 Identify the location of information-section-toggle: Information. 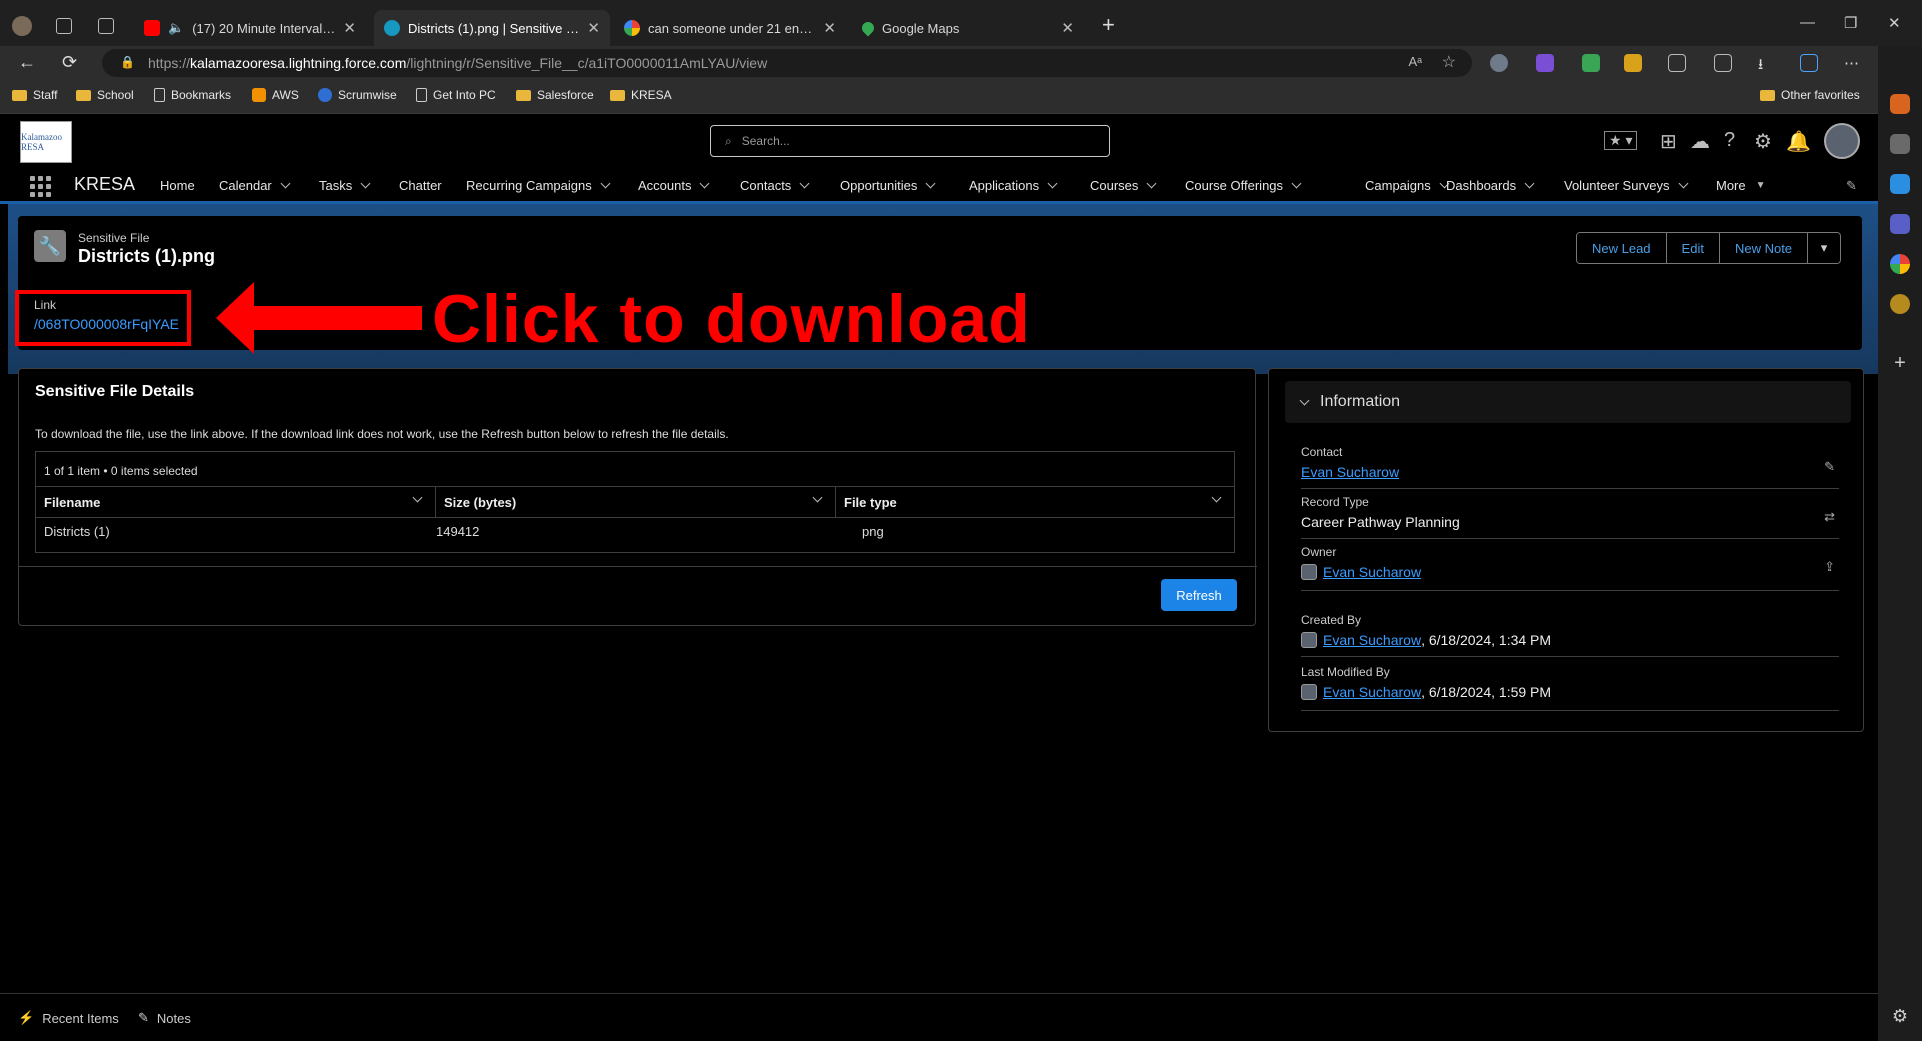
(1568, 402).